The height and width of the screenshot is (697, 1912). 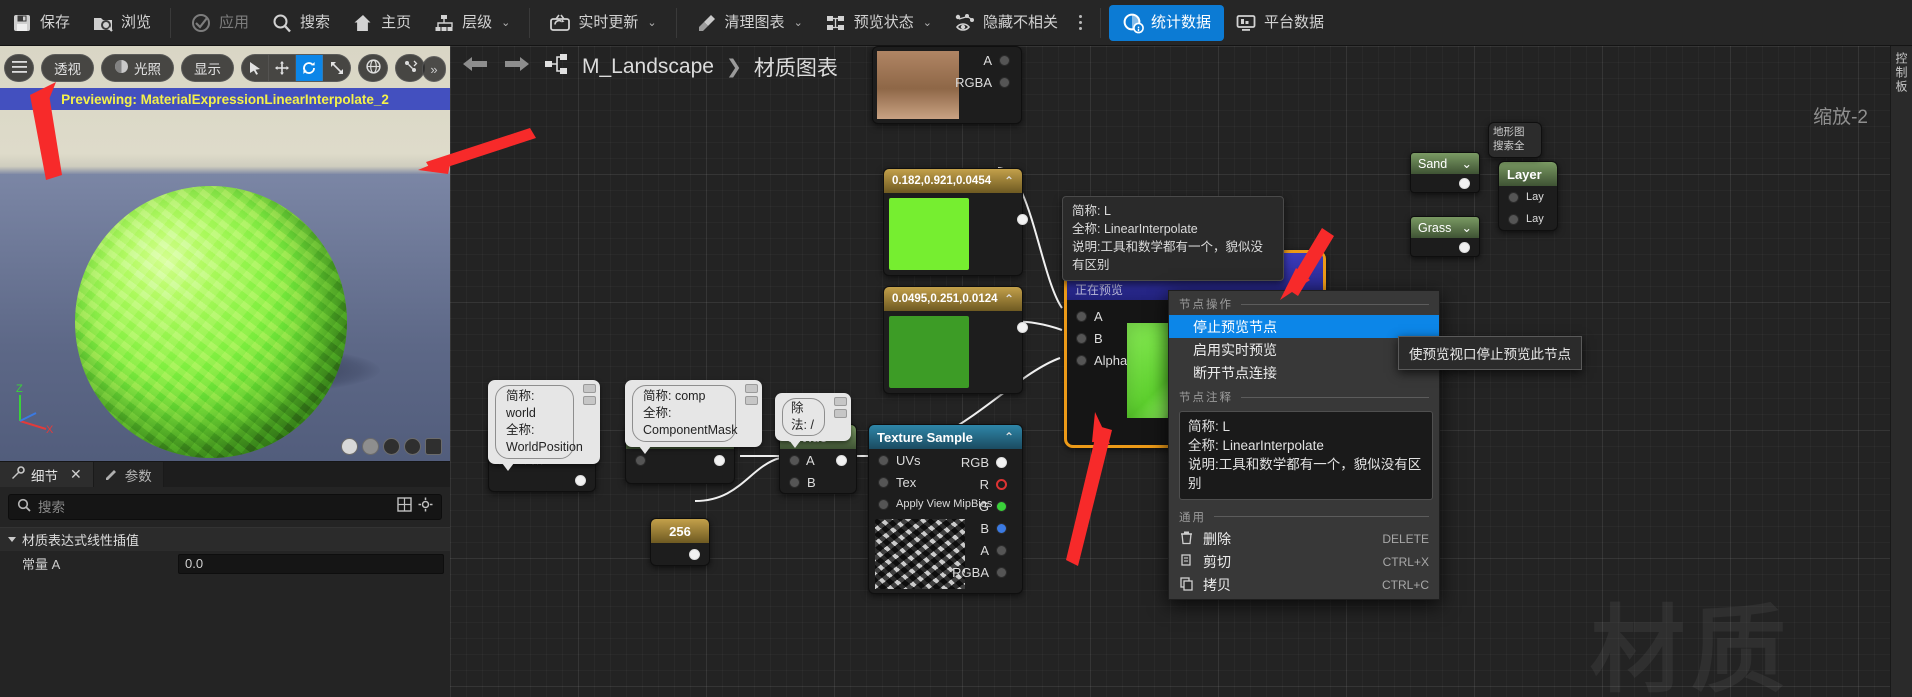 I want to click on toolbar-home-button: 主页, so click(x=381, y=23).